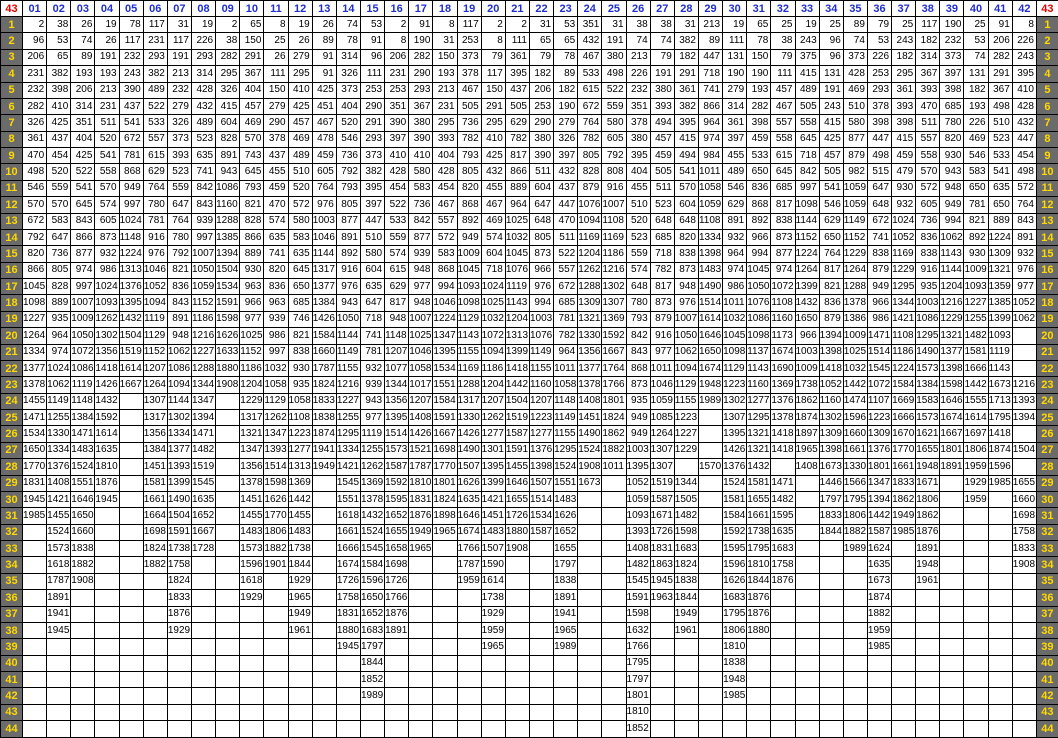 The height and width of the screenshot is (738, 1058). I want to click on row-label-right: 44, so click(1046, 729).